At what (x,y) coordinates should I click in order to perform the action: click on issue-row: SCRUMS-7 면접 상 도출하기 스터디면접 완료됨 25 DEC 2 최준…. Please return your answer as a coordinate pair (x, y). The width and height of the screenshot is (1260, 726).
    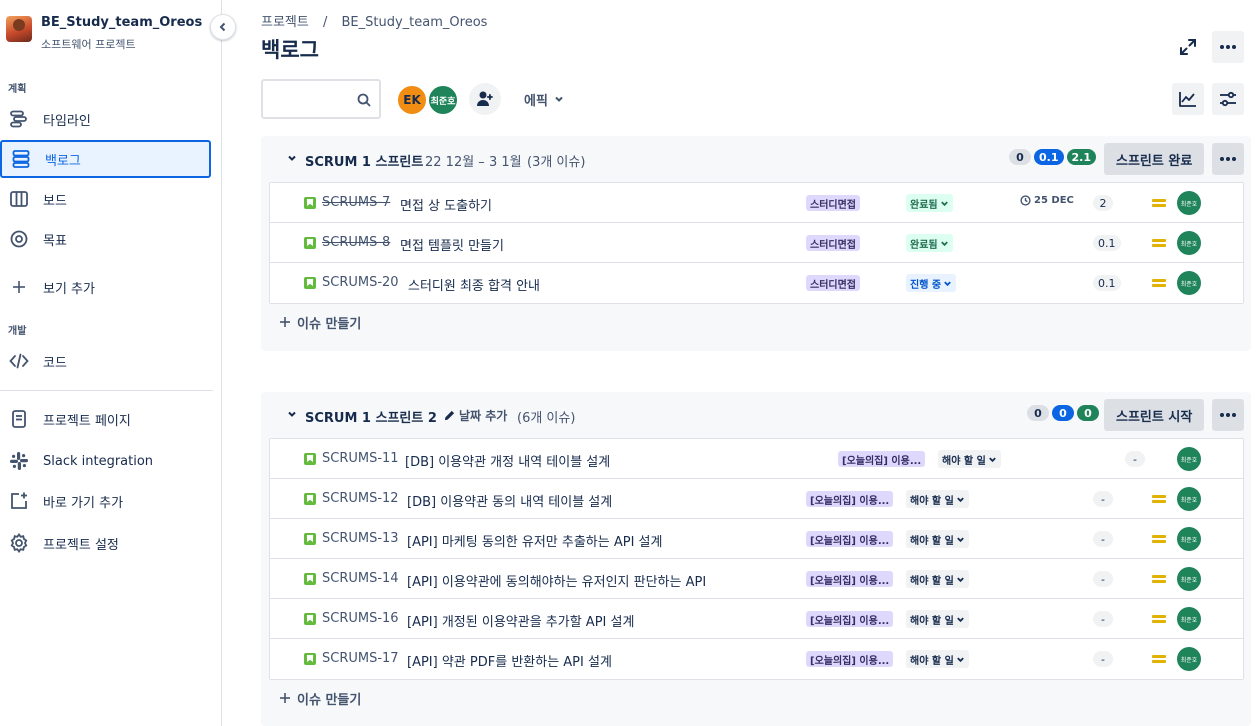
    Looking at the image, I should click on (756, 203).